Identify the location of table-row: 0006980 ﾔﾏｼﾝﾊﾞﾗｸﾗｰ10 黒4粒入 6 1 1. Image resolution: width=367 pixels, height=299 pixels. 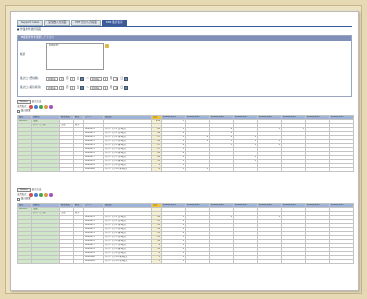
(185, 169).